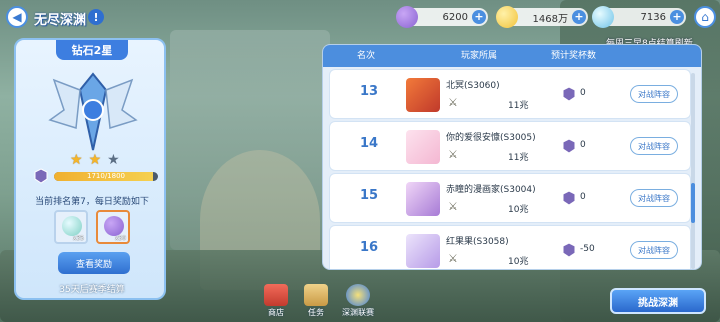  I want to click on currency-gem: 7136 +, so click(639, 17).